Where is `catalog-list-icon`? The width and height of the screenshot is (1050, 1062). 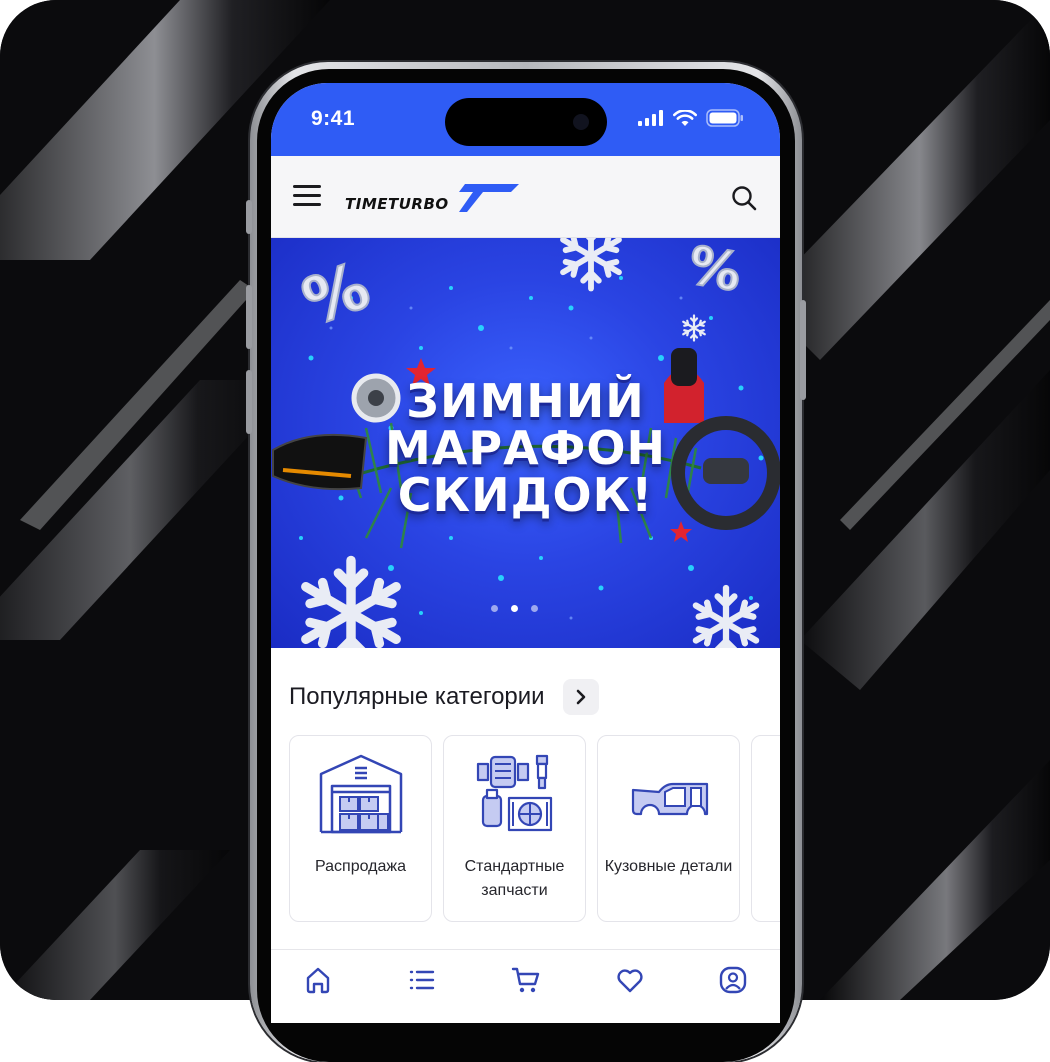
catalog-list-icon is located at coordinates (422, 980).